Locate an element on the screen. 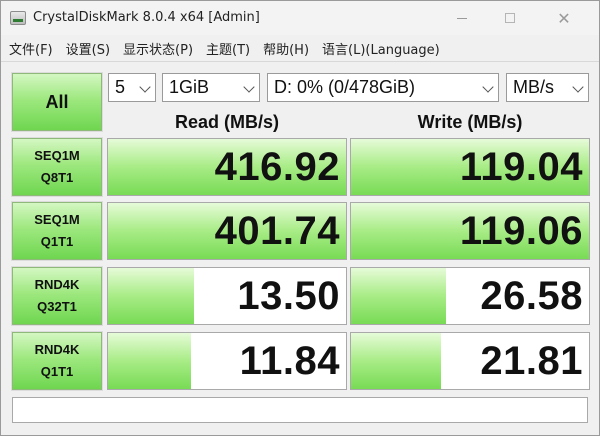  test-button-seq1m-q1t1: SEQ1M Q1T1 is located at coordinates (57, 231).